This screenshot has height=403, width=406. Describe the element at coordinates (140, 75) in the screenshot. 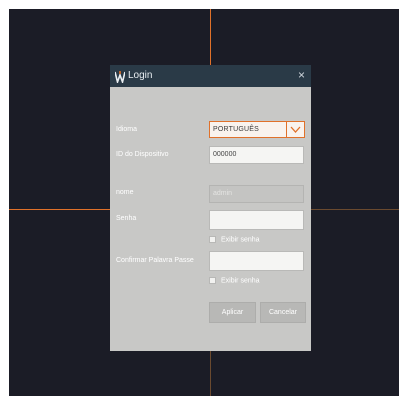

I see `dialog-title: Login` at that location.